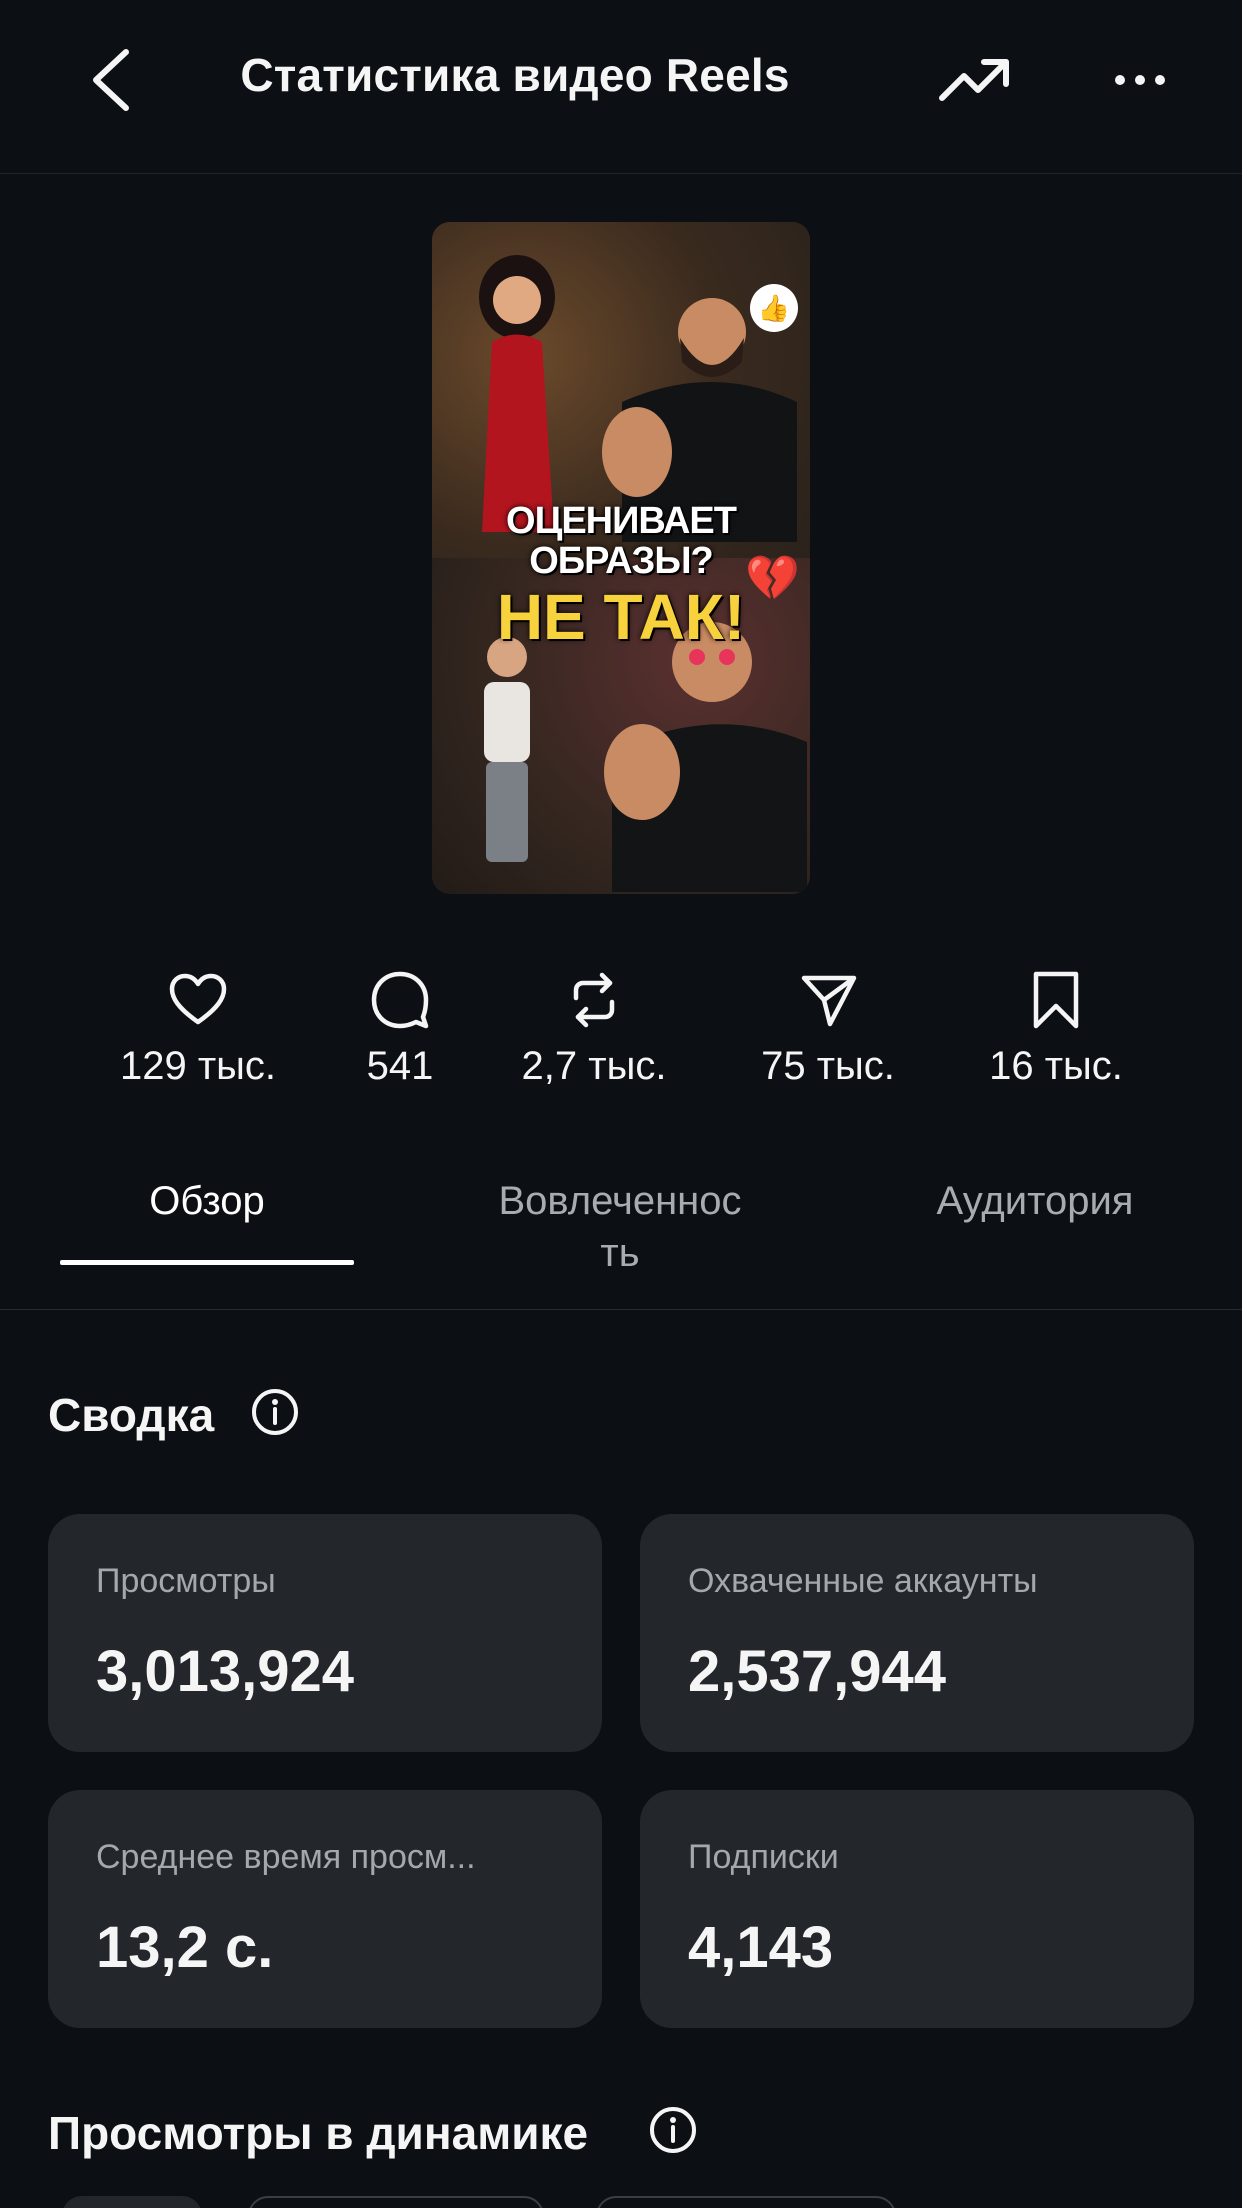 The height and width of the screenshot is (2208, 1242). I want to click on top-bar: Статистика видео Reels, so click(621, 87).